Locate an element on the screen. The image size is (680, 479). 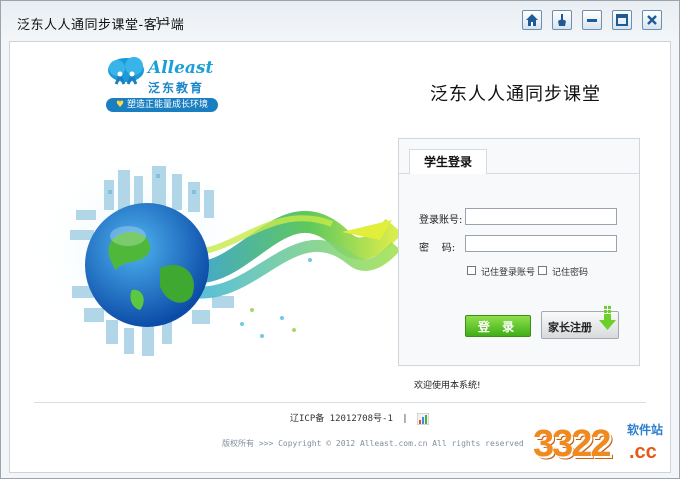
heart-icon: ♥ is located at coordinates (120, 105).